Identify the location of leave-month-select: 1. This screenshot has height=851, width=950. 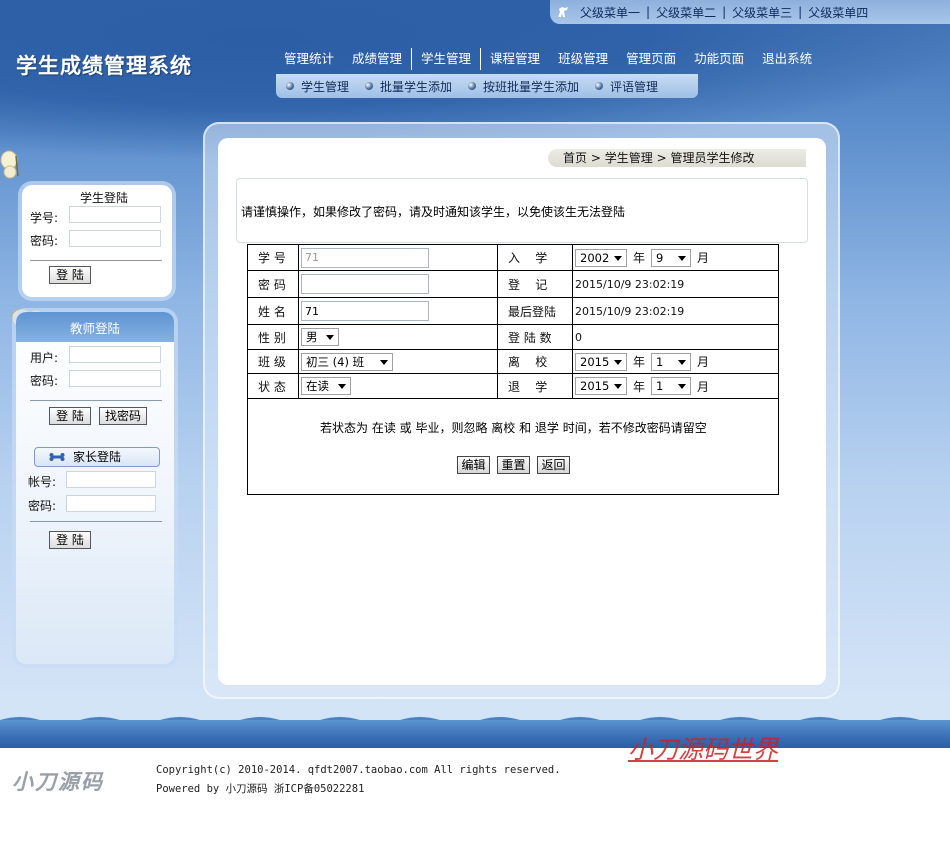
(671, 361).